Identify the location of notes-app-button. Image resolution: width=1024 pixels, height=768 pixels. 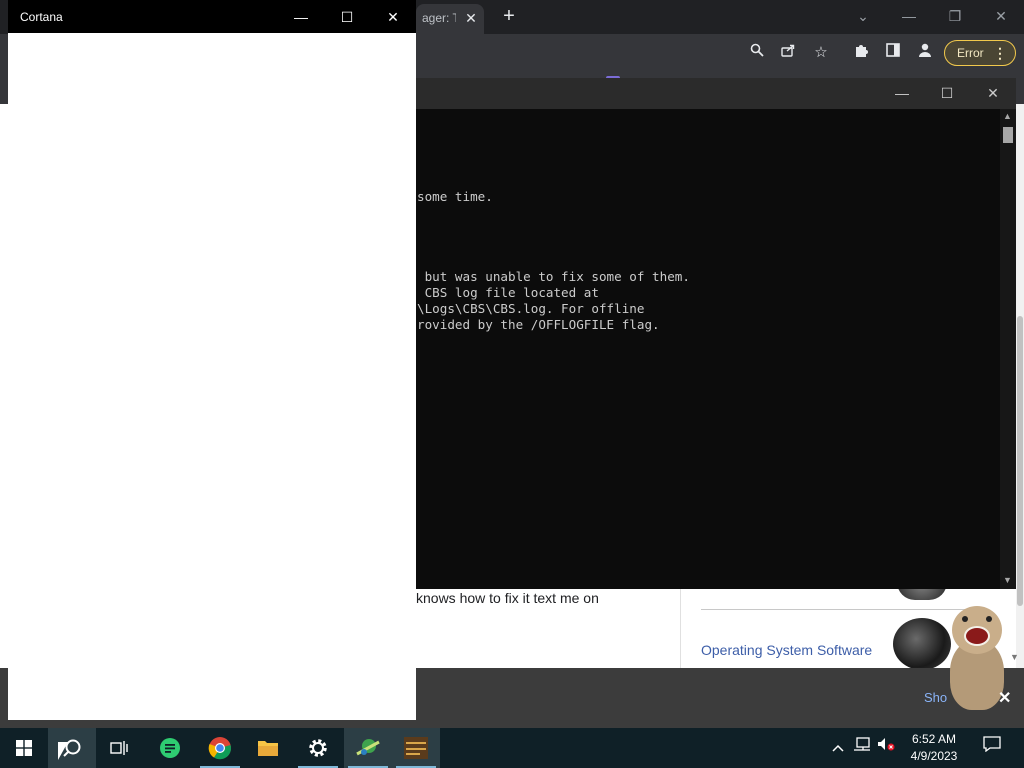
(170, 748).